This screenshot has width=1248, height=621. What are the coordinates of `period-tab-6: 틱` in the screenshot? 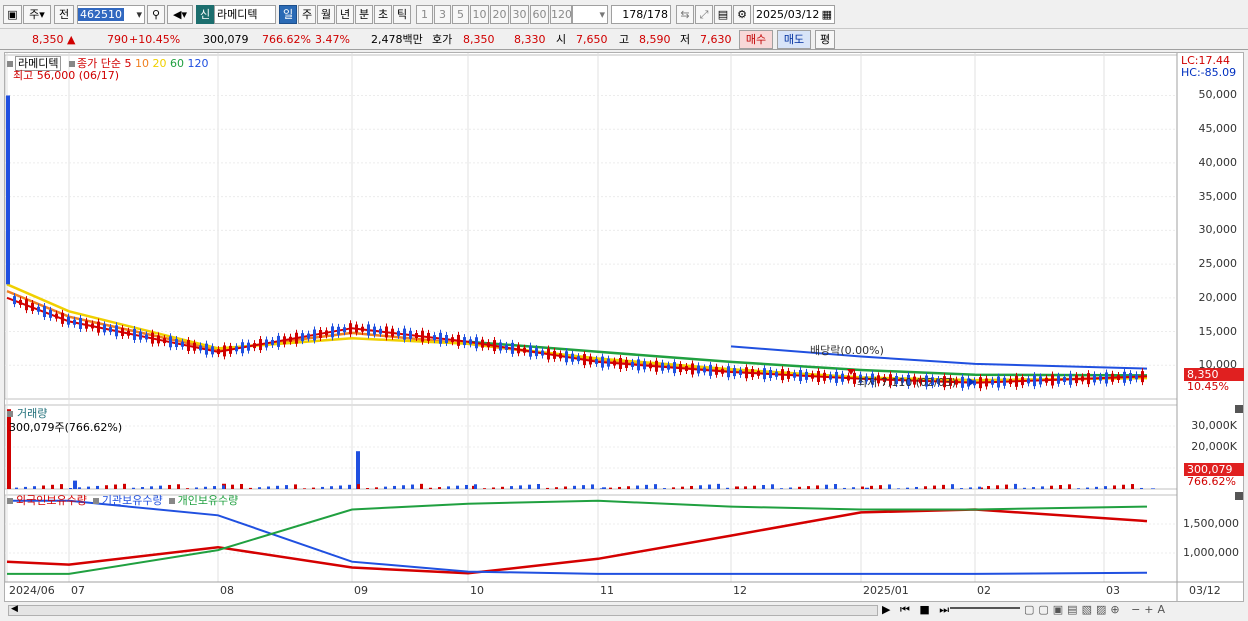 It's located at (402, 14).